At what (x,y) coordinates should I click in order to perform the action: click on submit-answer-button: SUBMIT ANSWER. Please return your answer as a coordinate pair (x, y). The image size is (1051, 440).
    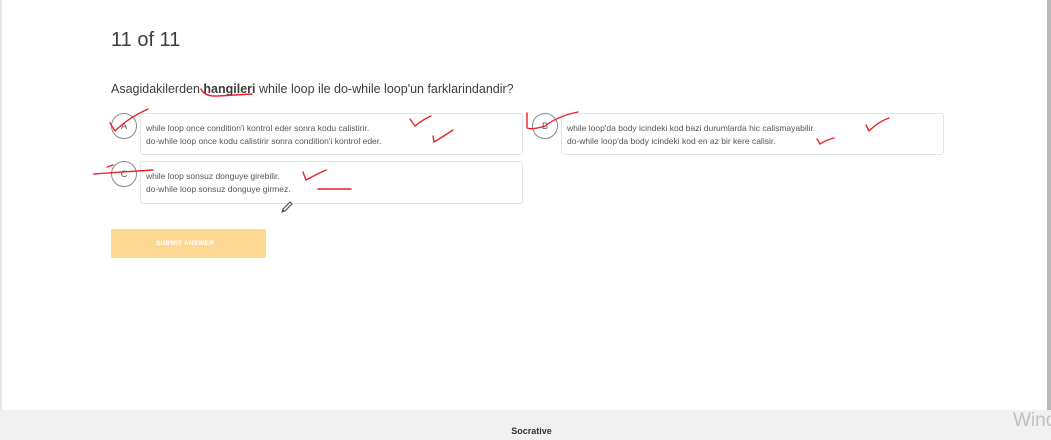
    Looking at the image, I should click on (188, 243).